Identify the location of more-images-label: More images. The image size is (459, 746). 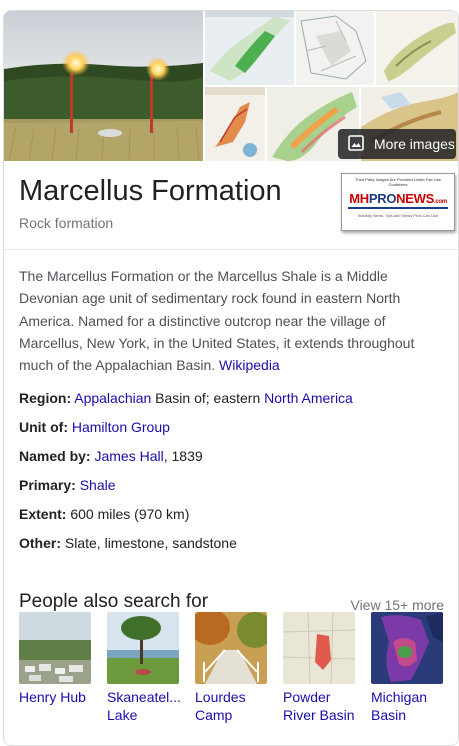
(414, 144).